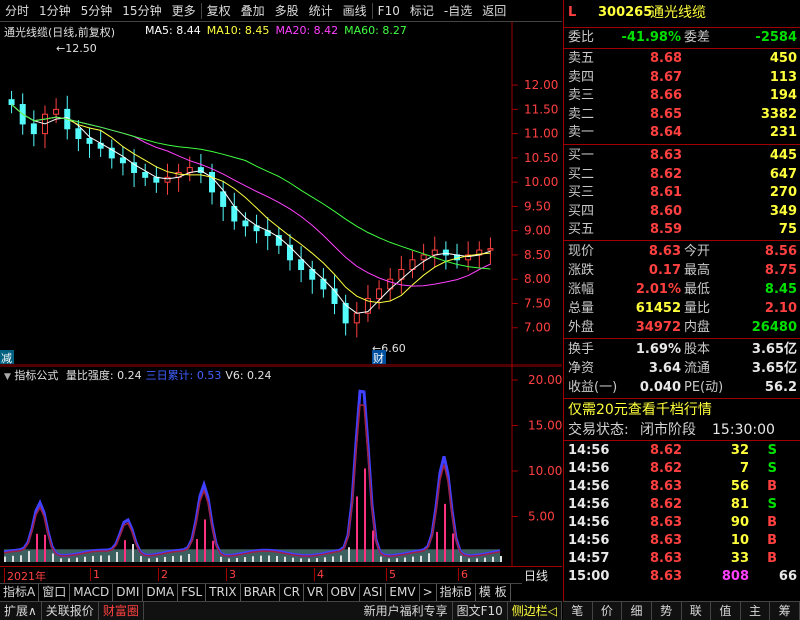 The image size is (800, 620). I want to click on bid-row-2: 买三 8.61 270, so click(682, 193).